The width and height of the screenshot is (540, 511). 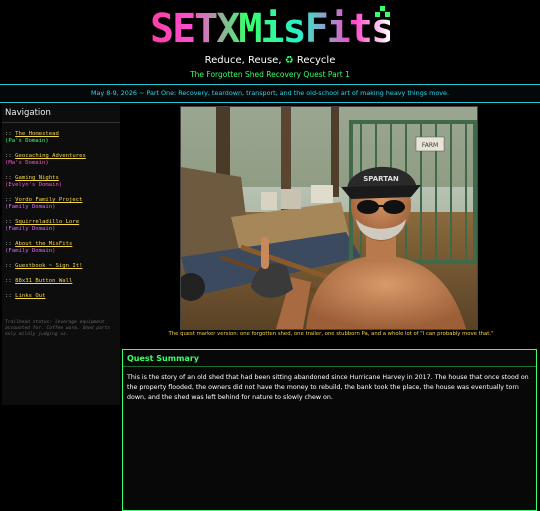 What do you see at coordinates (37, 178) in the screenshot?
I see `nav-link: Gaming Nights` at bounding box center [37, 178].